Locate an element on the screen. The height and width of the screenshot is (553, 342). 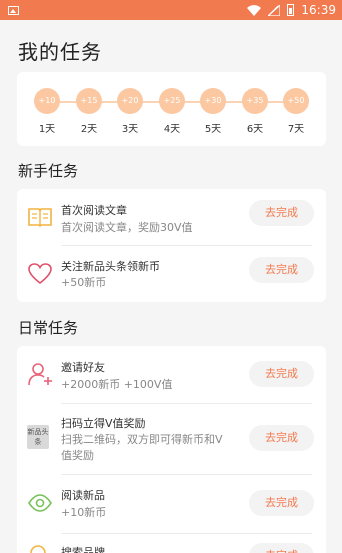
task-description: +10新币 is located at coordinates (84, 512).